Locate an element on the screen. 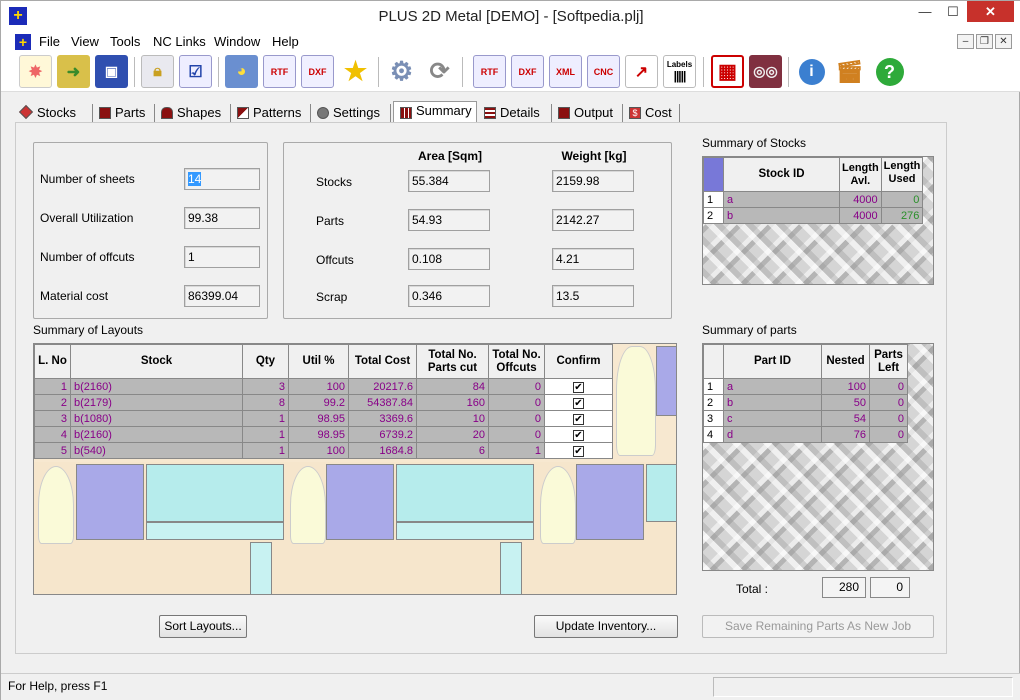 The image size is (1020, 700). col-part-id: Part ID is located at coordinates (772, 361).